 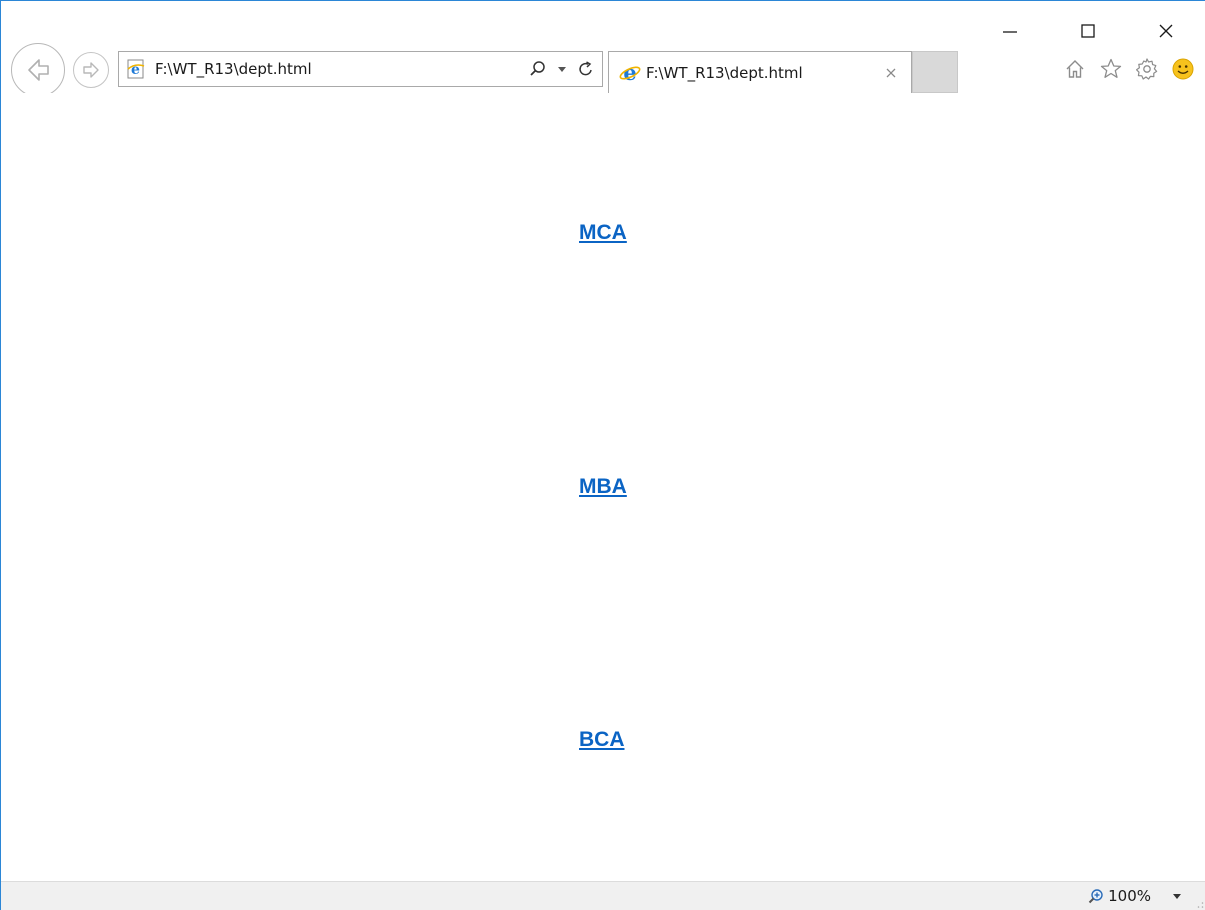 I want to click on ie-logo-icon: e, so click(x=630, y=73).